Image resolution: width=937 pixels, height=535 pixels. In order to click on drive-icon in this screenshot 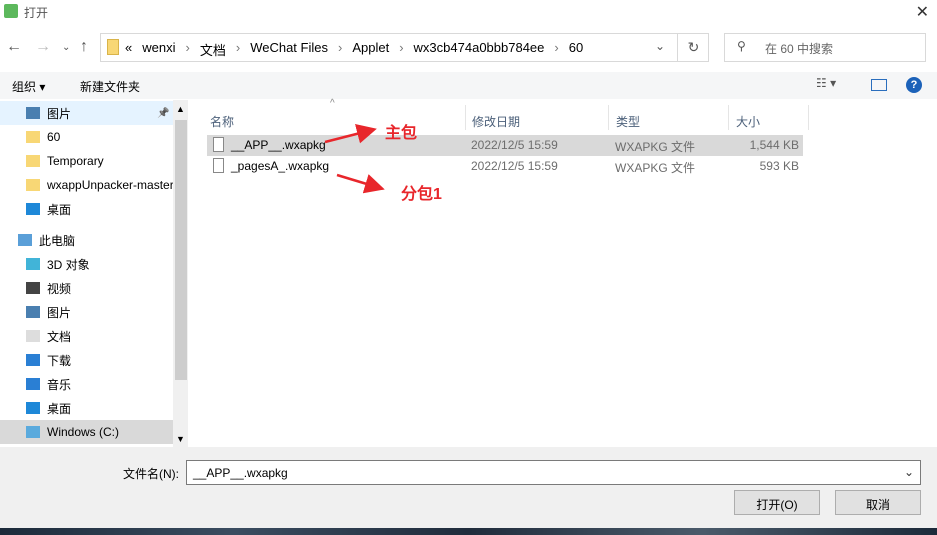, I will do `click(33, 432)`.